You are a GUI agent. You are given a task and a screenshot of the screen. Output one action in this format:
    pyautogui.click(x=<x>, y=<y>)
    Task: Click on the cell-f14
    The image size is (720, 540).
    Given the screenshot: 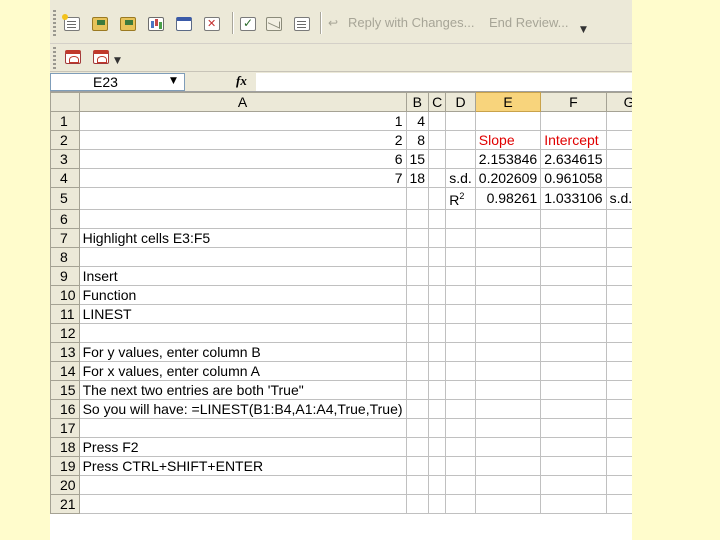 What is the action you would take?
    pyautogui.click(x=573, y=371)
    